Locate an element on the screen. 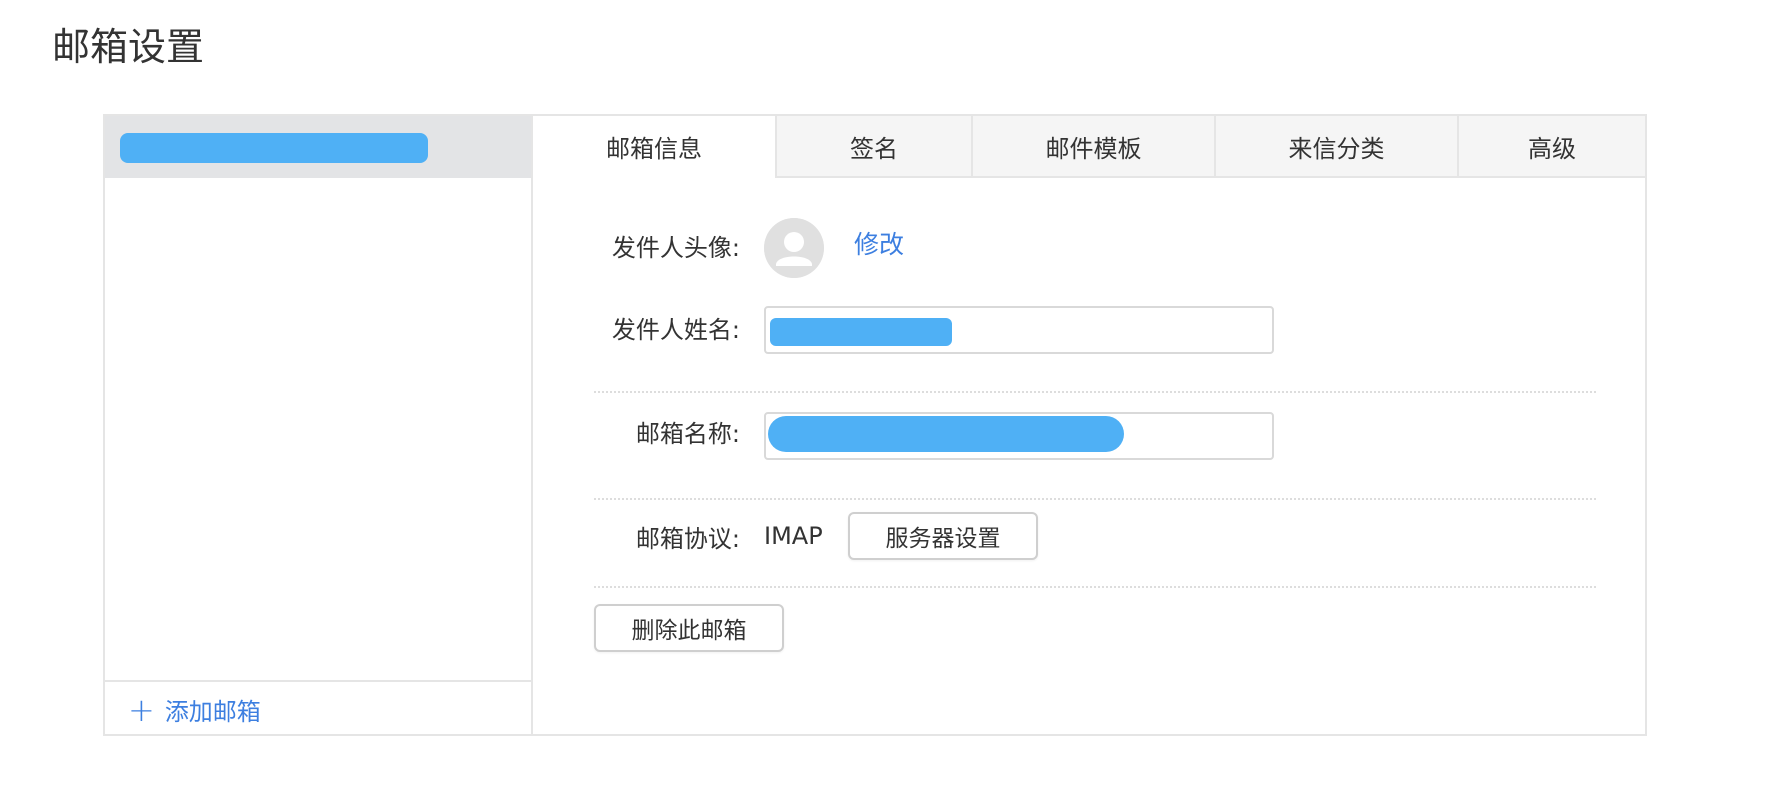 The image size is (1766, 796). mailbox-name-value-redacted is located at coordinates (946, 434).